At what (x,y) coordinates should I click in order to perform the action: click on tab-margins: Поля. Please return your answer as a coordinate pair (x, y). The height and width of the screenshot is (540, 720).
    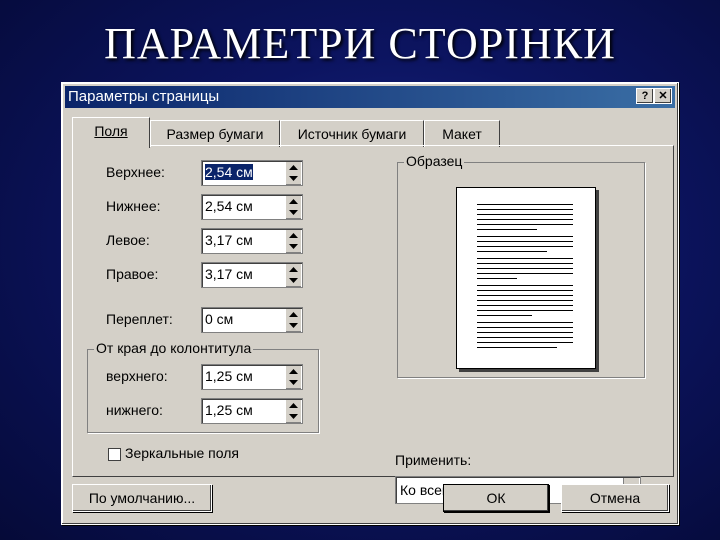
    Looking at the image, I should click on (111, 132).